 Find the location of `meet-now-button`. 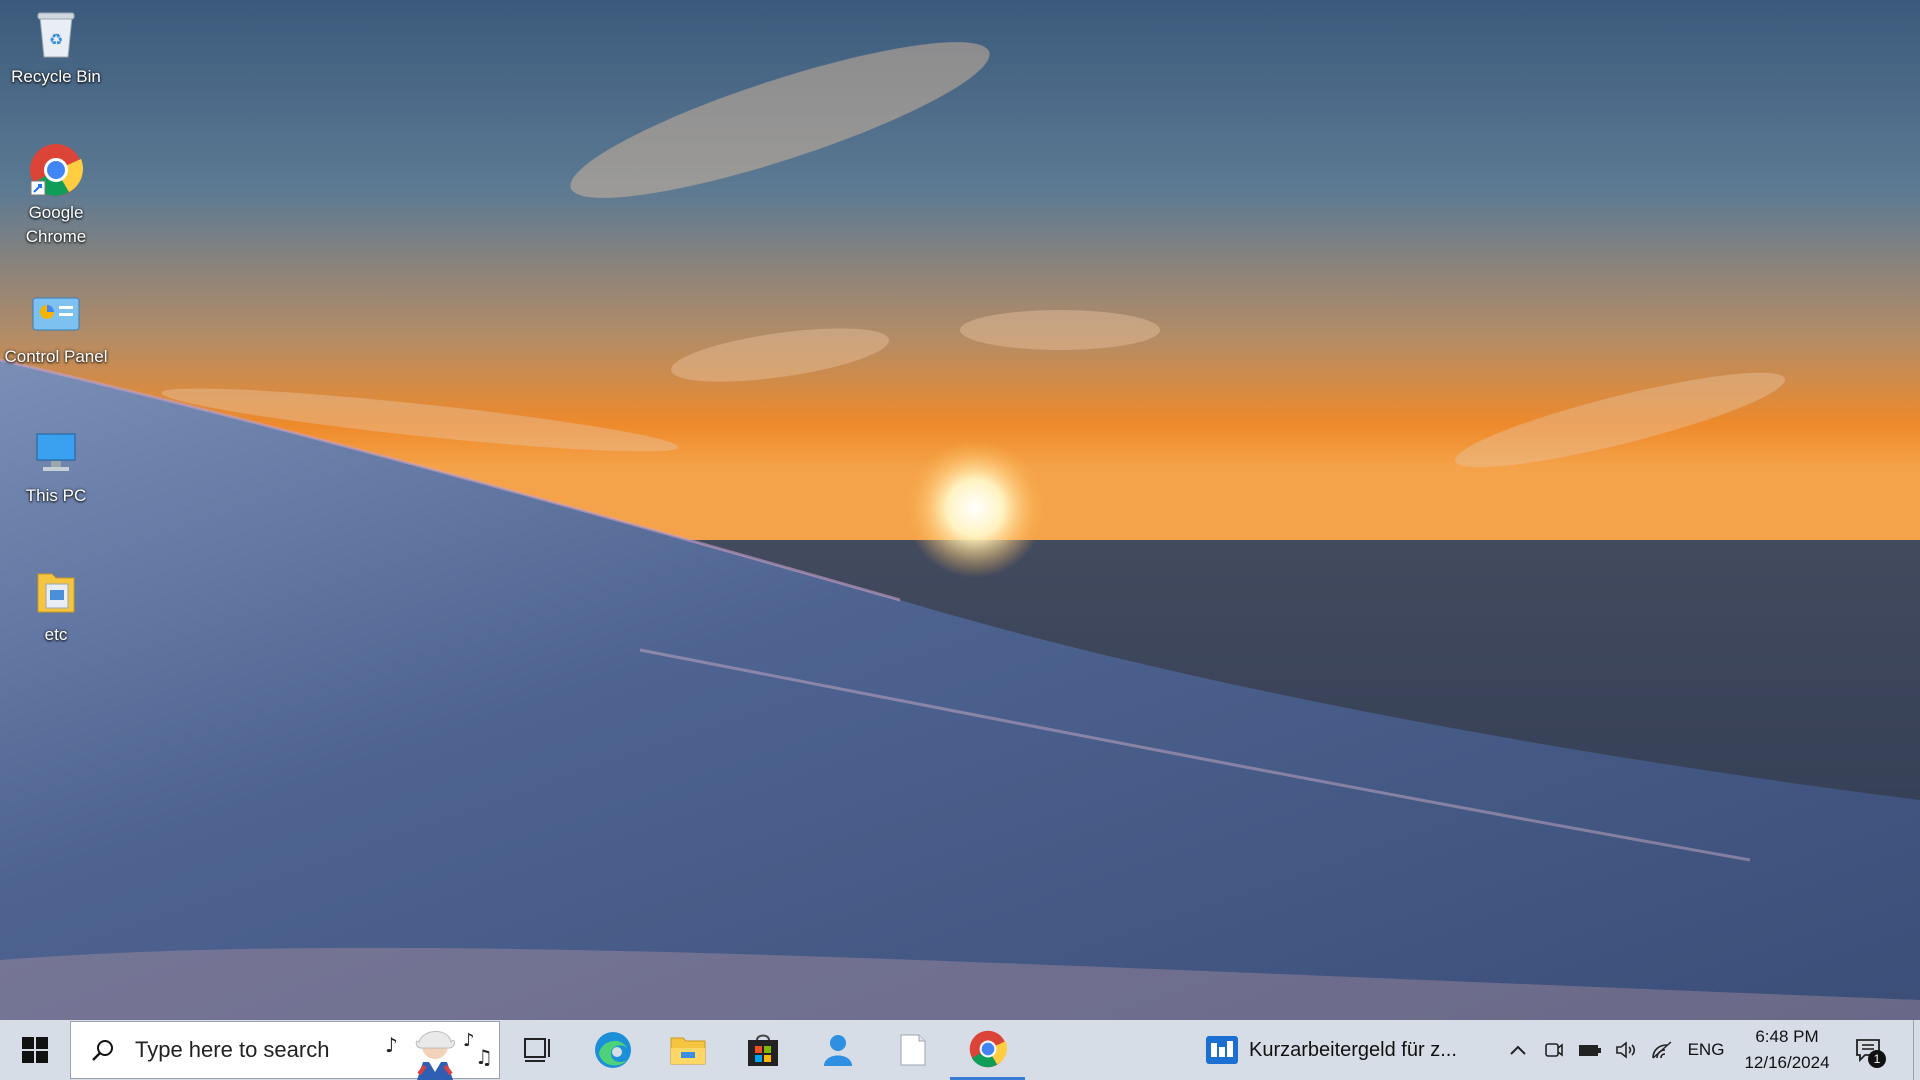

meet-now-button is located at coordinates (1554, 1050).